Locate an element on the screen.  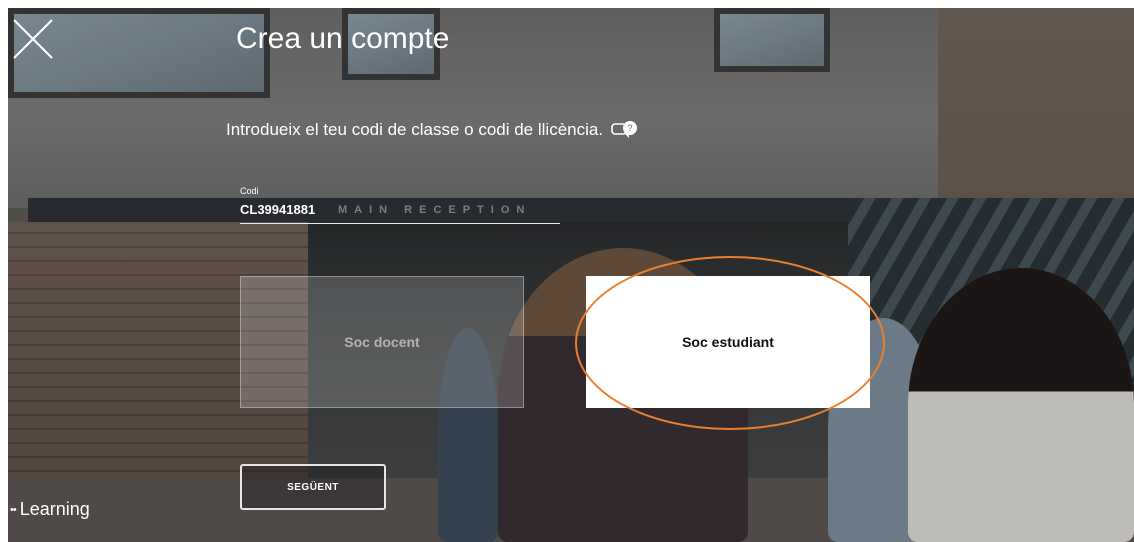
role-teacher-label: Soc docent is located at coordinates (382, 342).